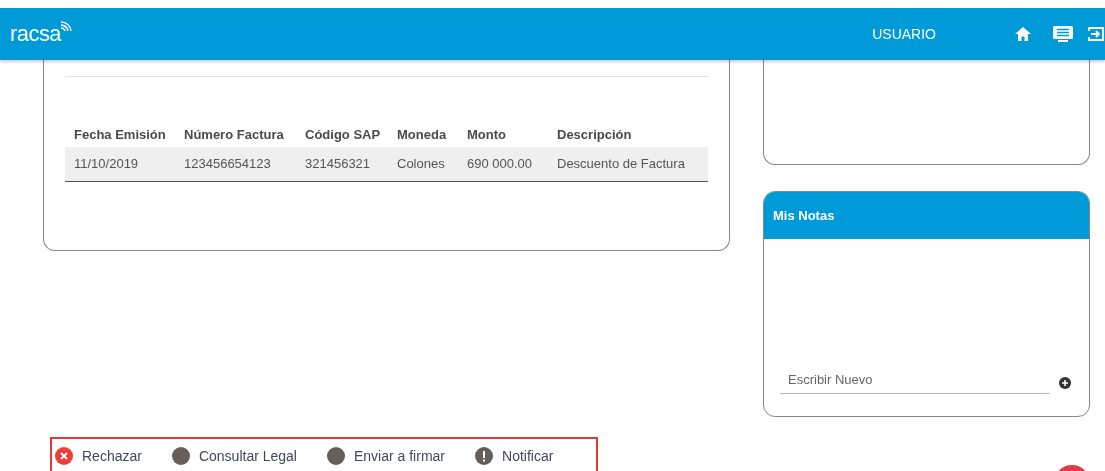  Describe the element at coordinates (595, 135) in the screenshot. I see `column-header: Descripción` at that location.